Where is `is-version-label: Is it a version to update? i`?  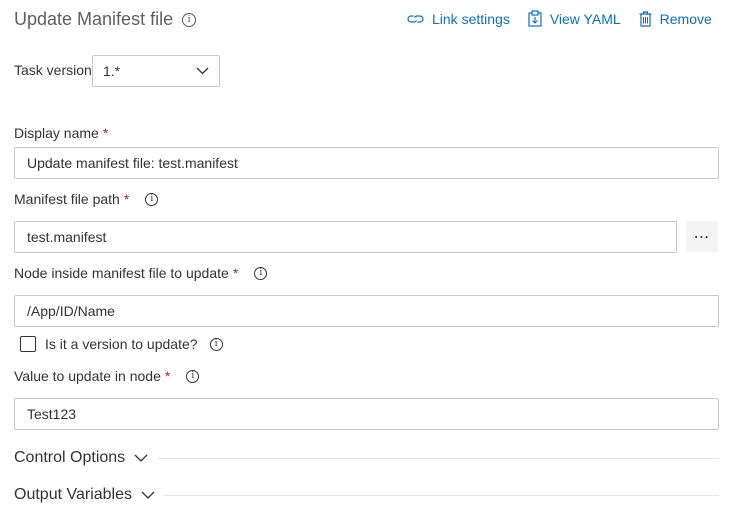
is-version-label: Is it a version to update? i is located at coordinates (134, 344).